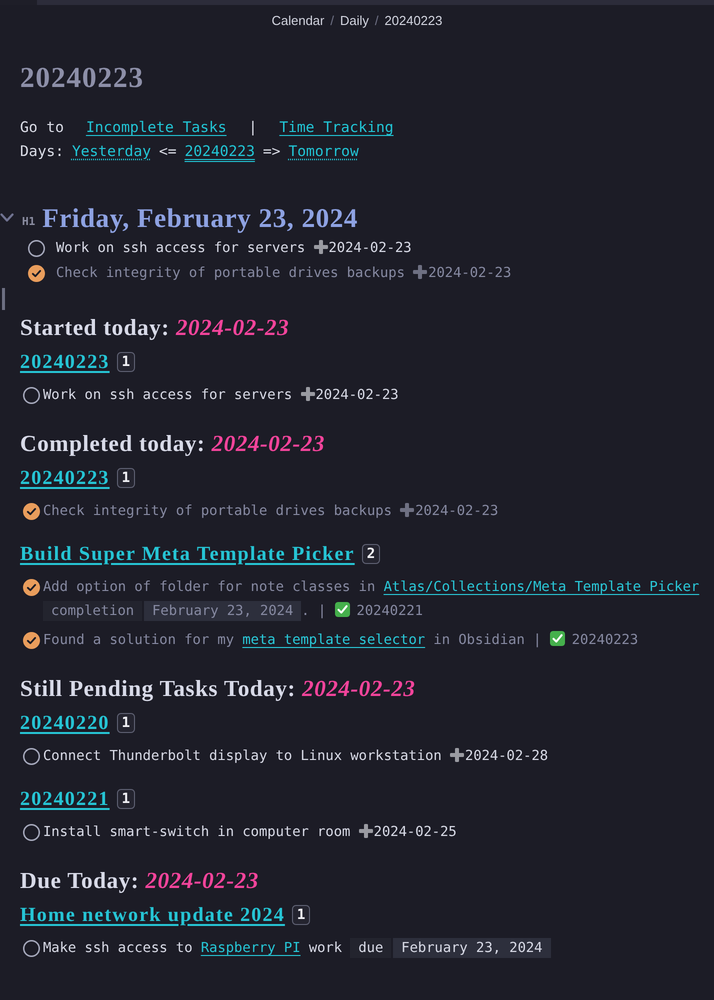 The width and height of the screenshot is (714, 1000). I want to click on heading-level-label: H1, so click(29, 221).